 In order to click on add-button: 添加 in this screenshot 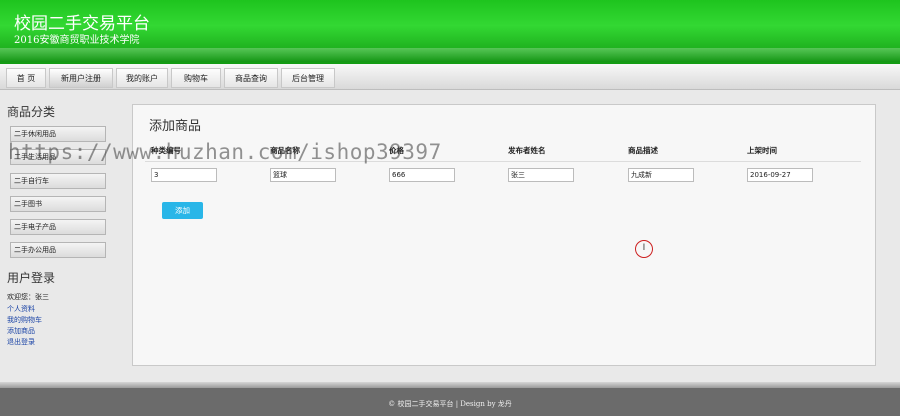, I will do `click(182, 210)`.